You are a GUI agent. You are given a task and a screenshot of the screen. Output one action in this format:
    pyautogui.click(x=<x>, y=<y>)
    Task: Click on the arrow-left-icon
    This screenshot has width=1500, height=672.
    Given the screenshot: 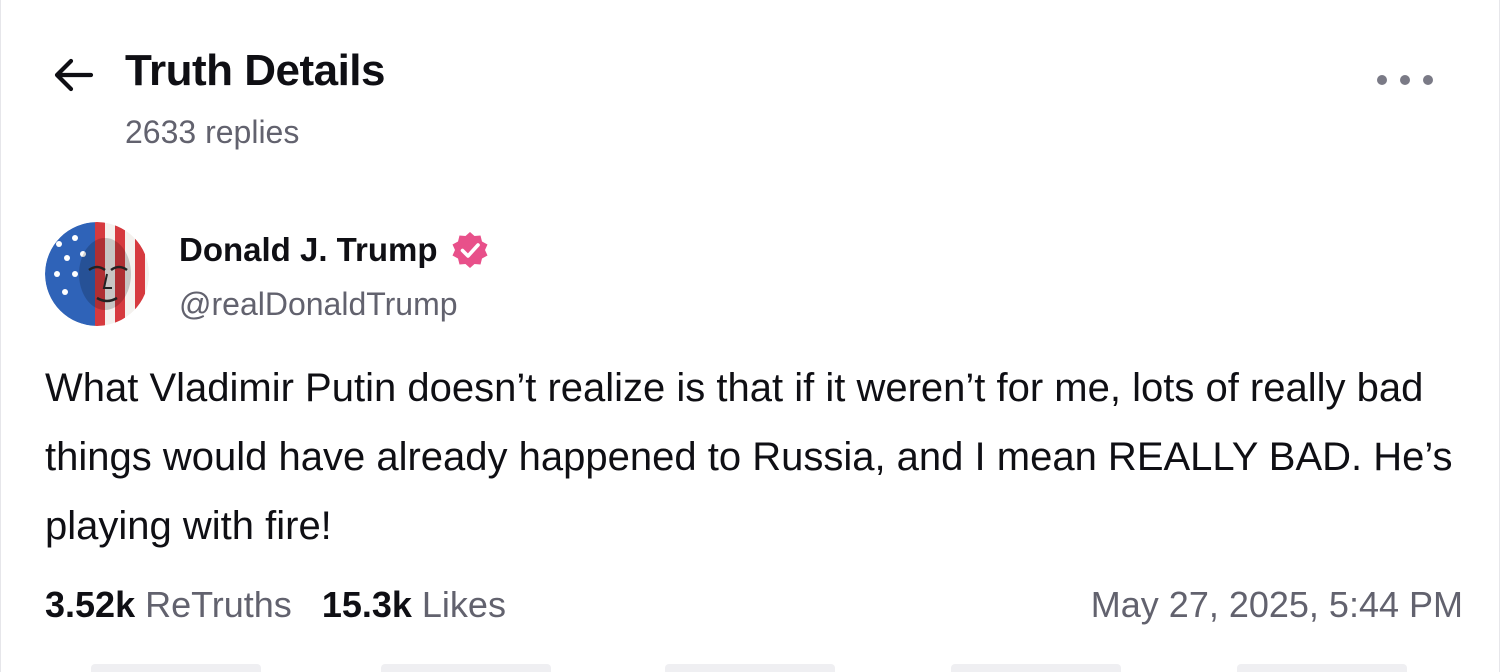 What is the action you would take?
    pyautogui.click(x=74, y=75)
    